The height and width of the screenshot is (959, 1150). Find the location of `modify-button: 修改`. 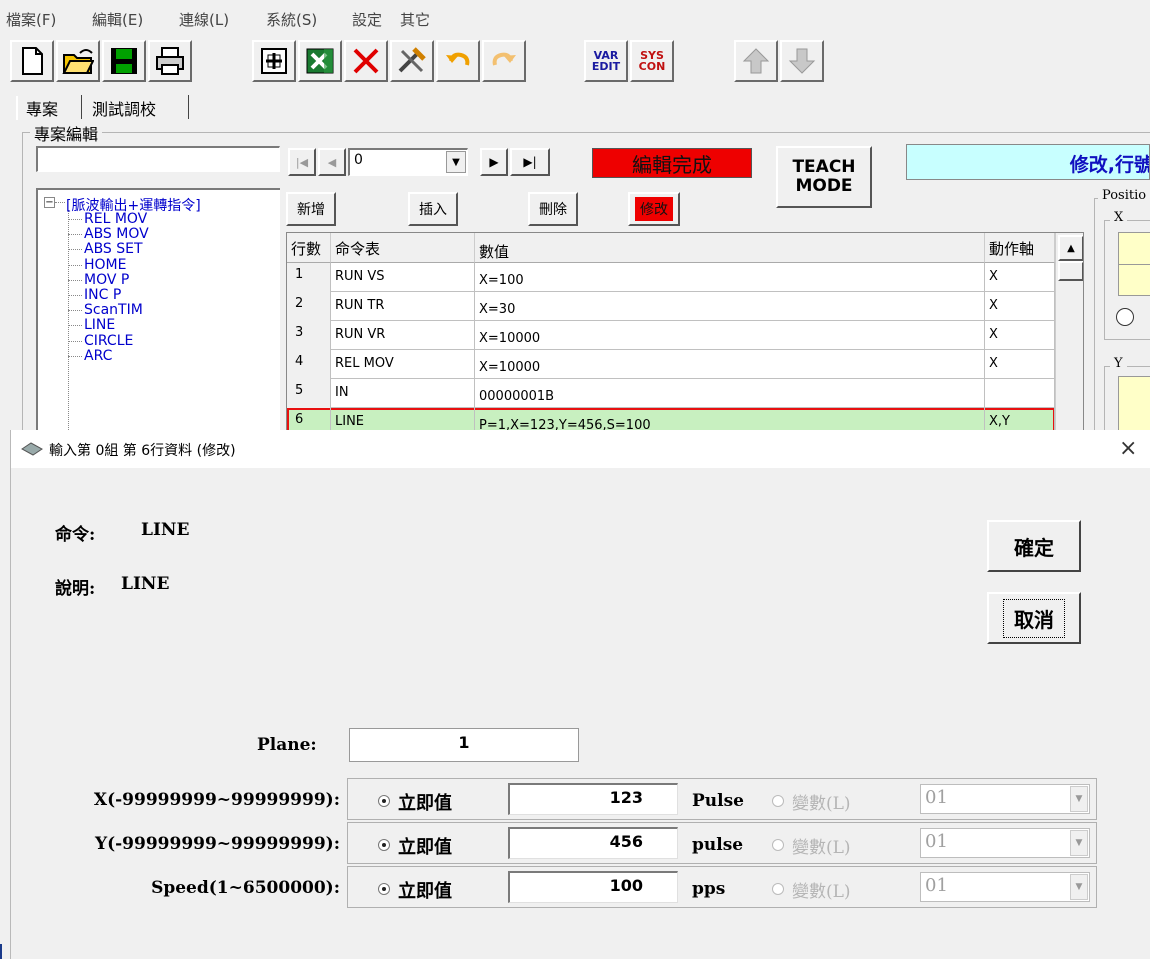

modify-button: 修改 is located at coordinates (654, 209).